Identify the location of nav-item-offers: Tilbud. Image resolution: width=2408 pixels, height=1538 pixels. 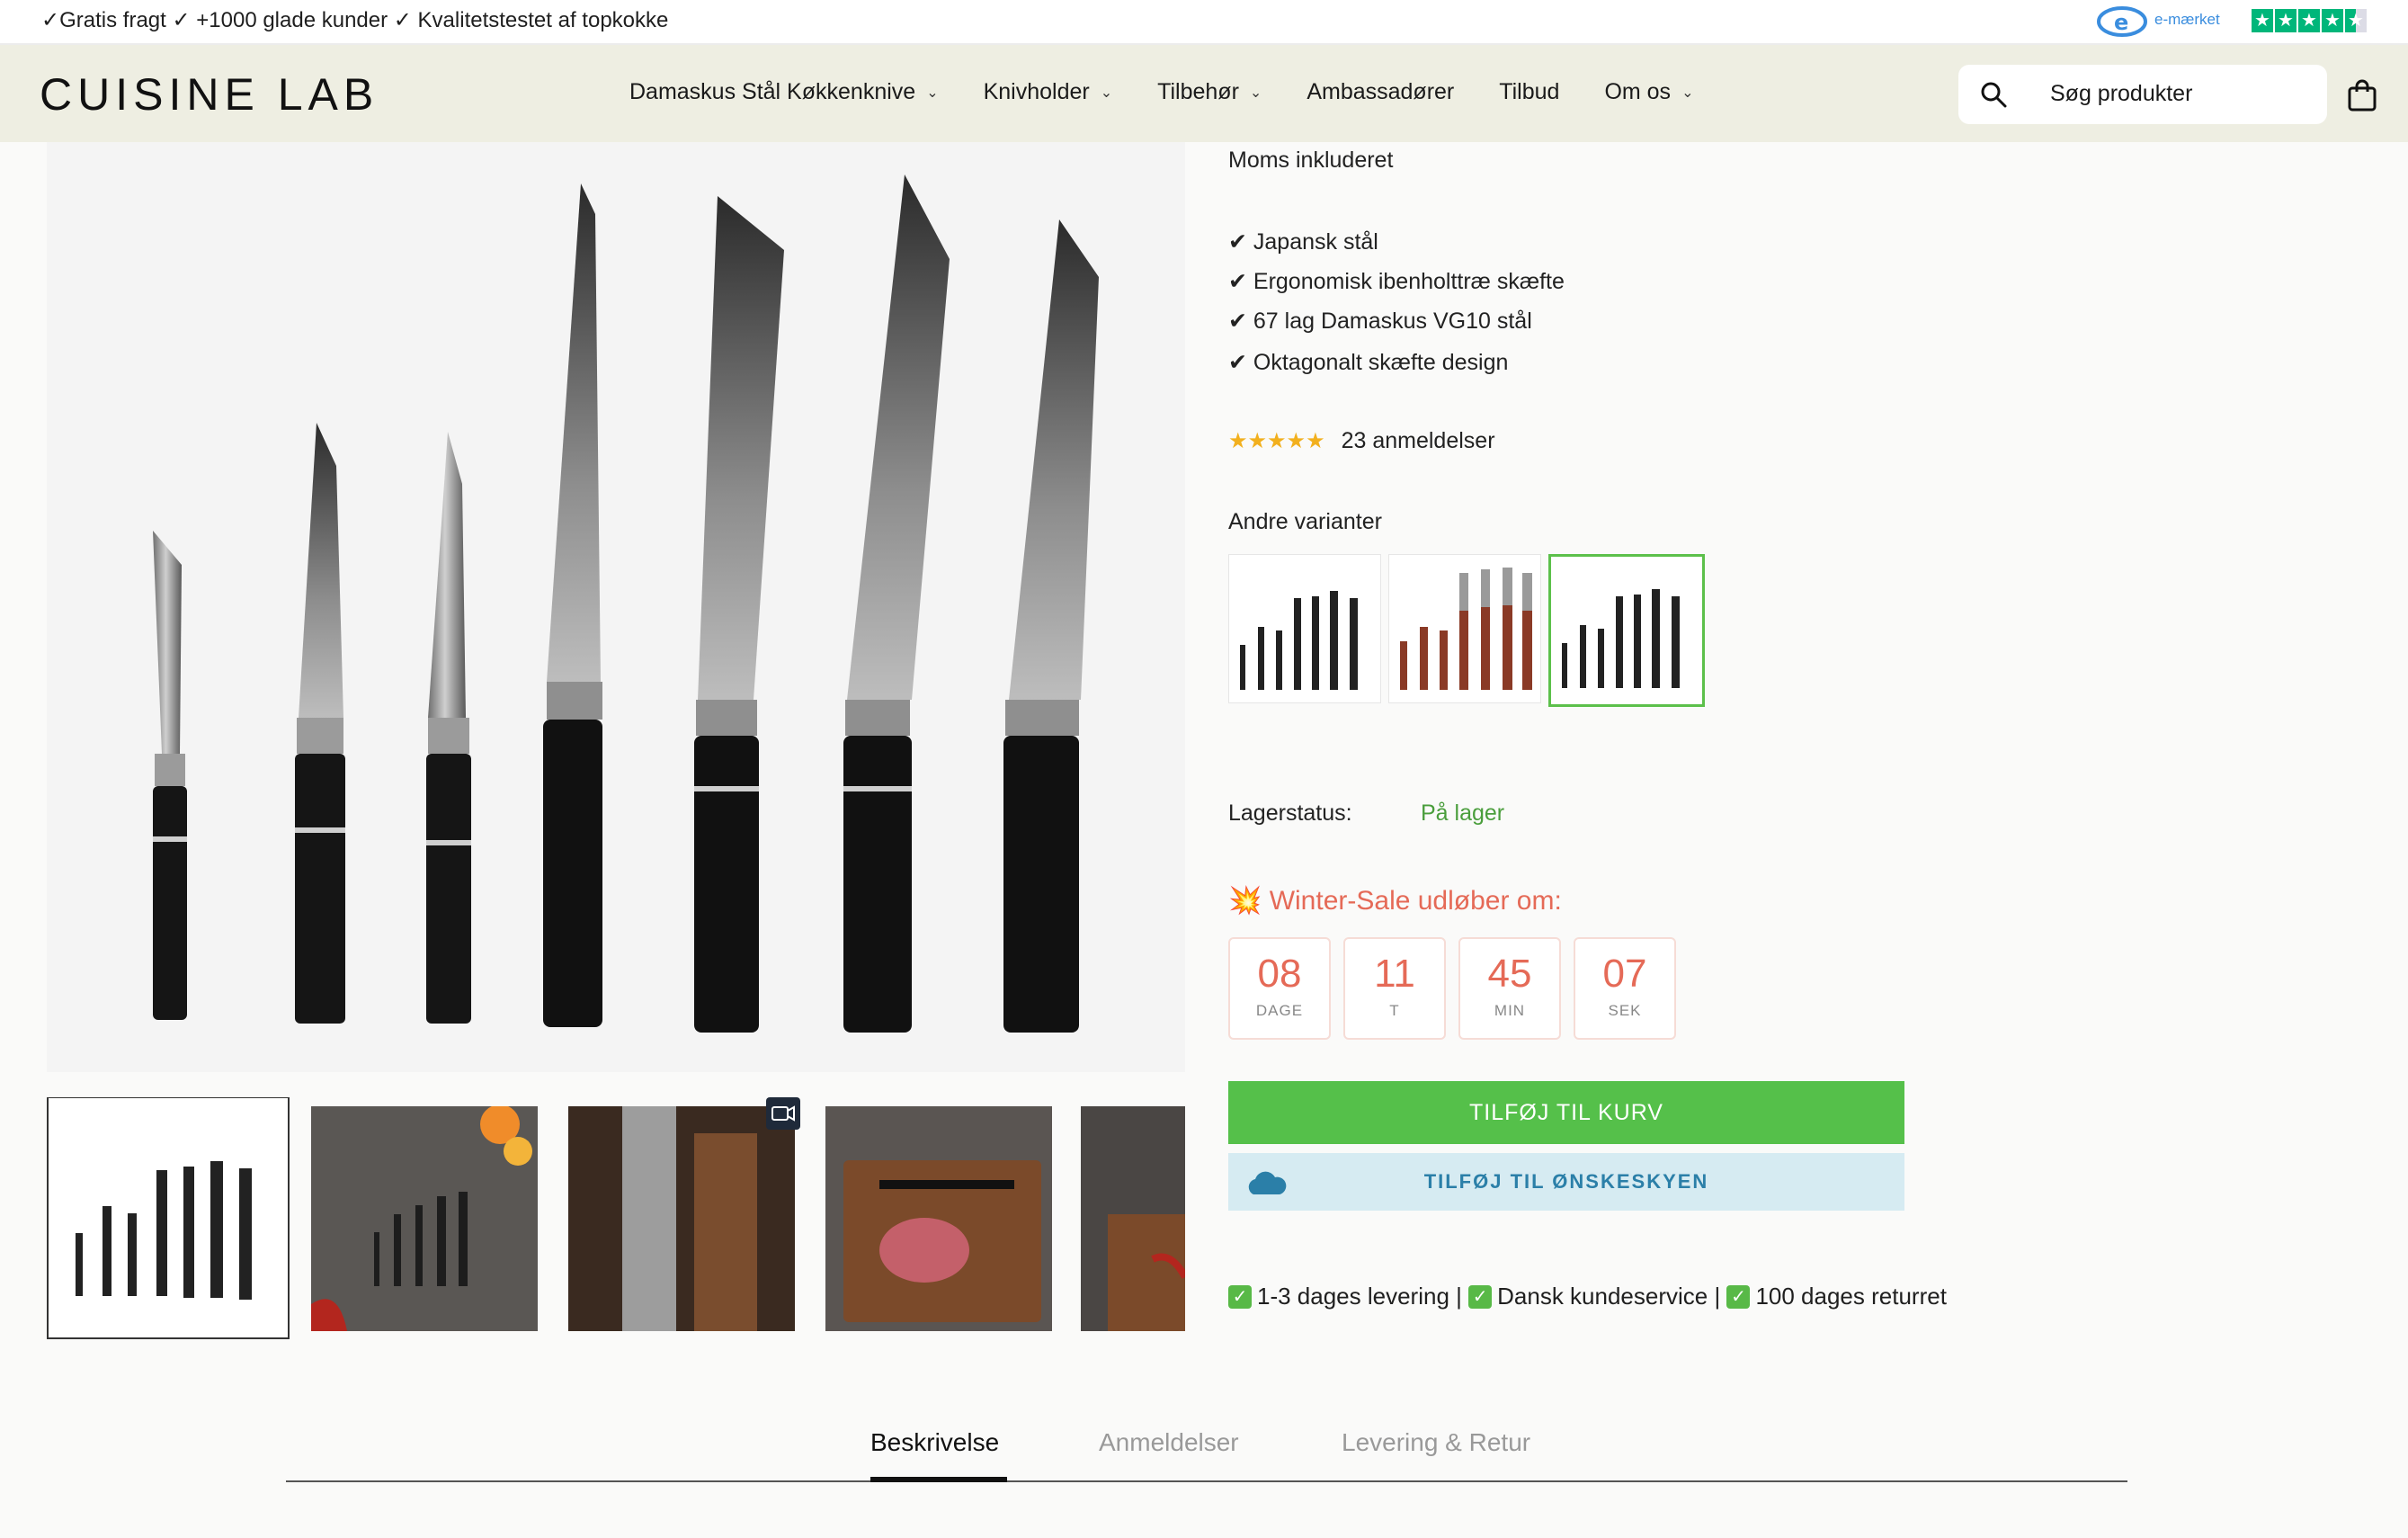
(1529, 92).